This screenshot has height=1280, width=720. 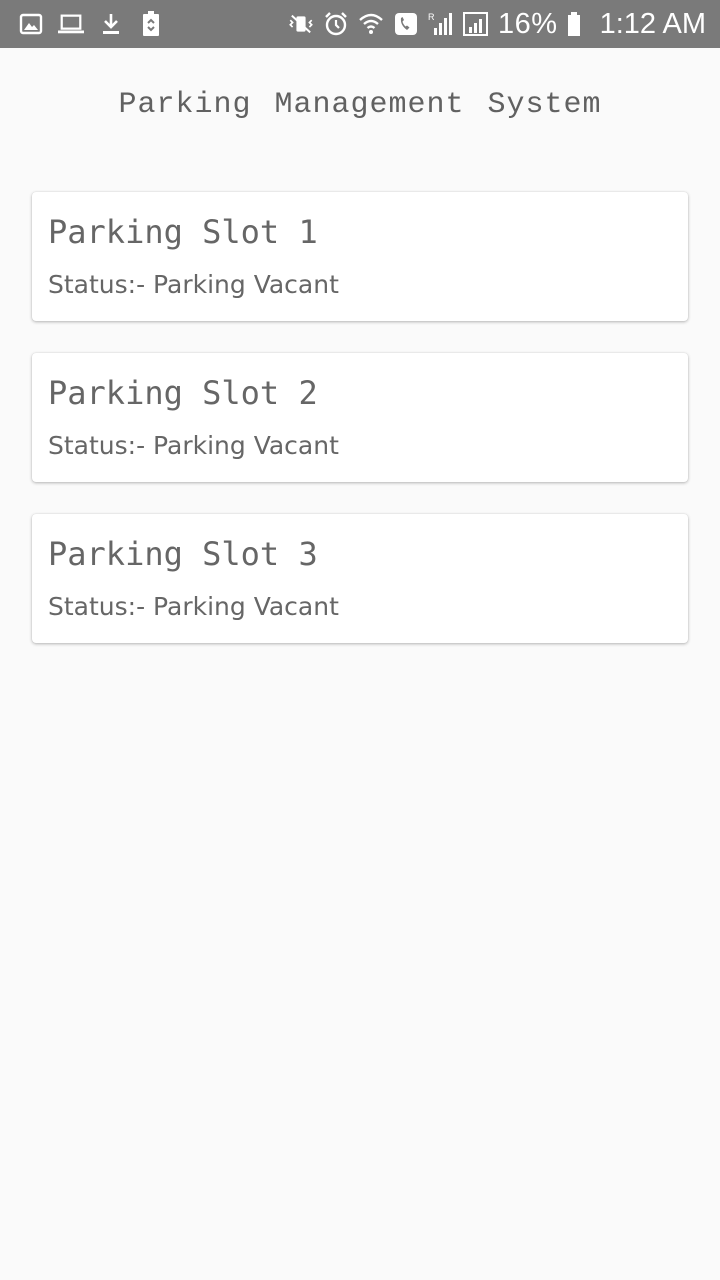 I want to click on laptop-icon, so click(x=71, y=24).